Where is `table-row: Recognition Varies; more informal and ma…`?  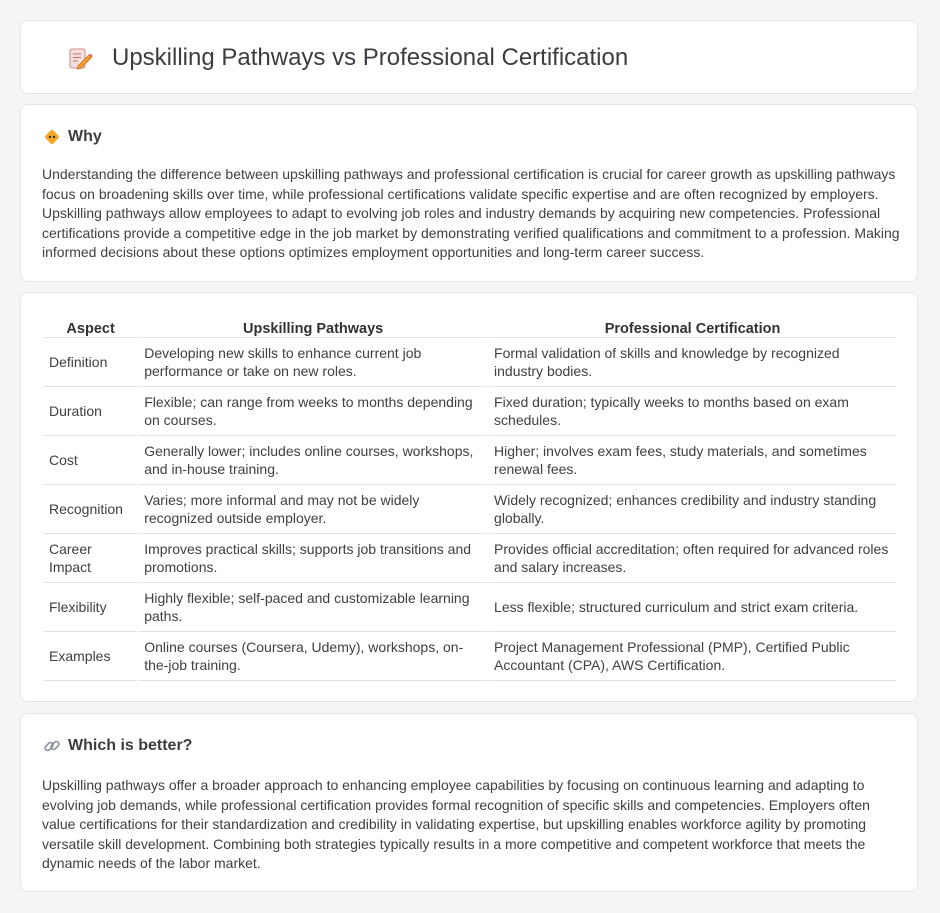 table-row: Recognition Varies; more informal and ma… is located at coordinates (470, 509).